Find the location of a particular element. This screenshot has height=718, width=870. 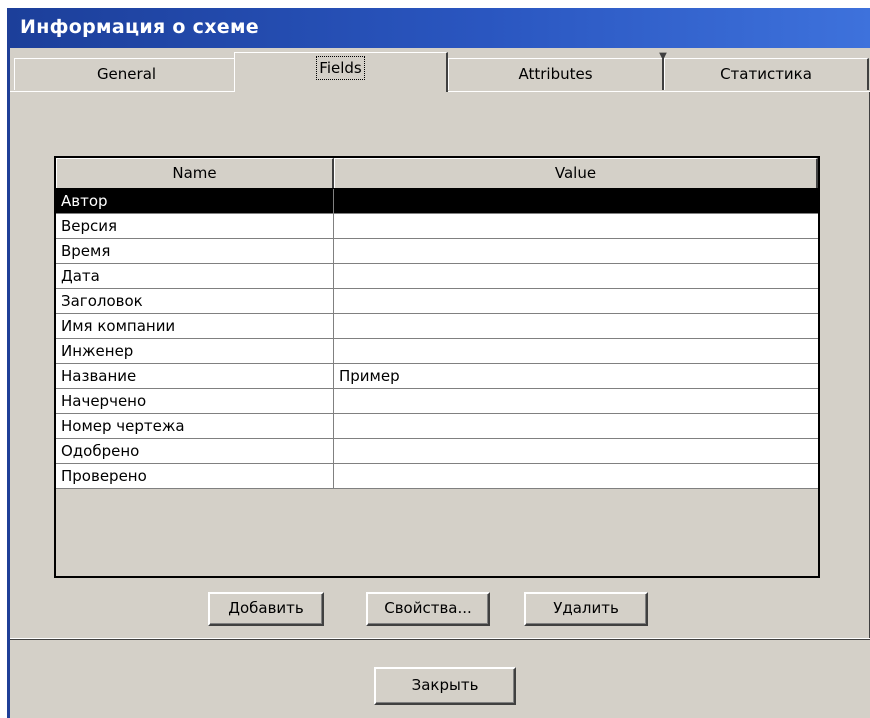

table-row: Одобрено is located at coordinates (437, 451).